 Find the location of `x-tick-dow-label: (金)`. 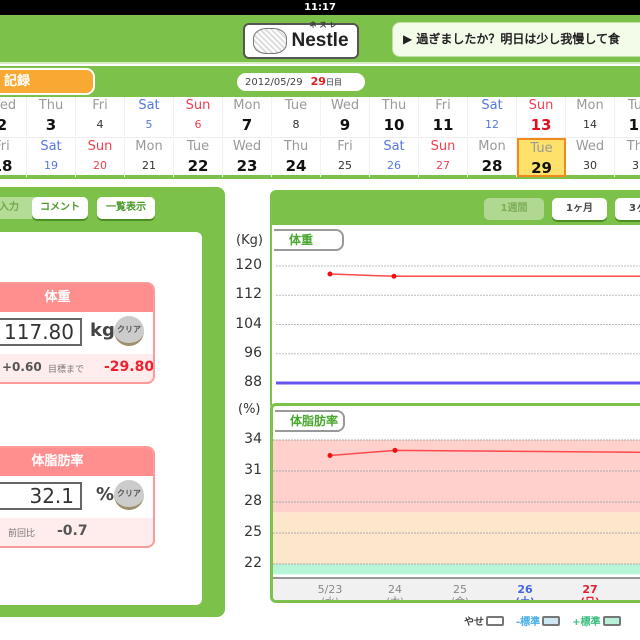

x-tick-dow-label: (金) is located at coordinates (460, 599).